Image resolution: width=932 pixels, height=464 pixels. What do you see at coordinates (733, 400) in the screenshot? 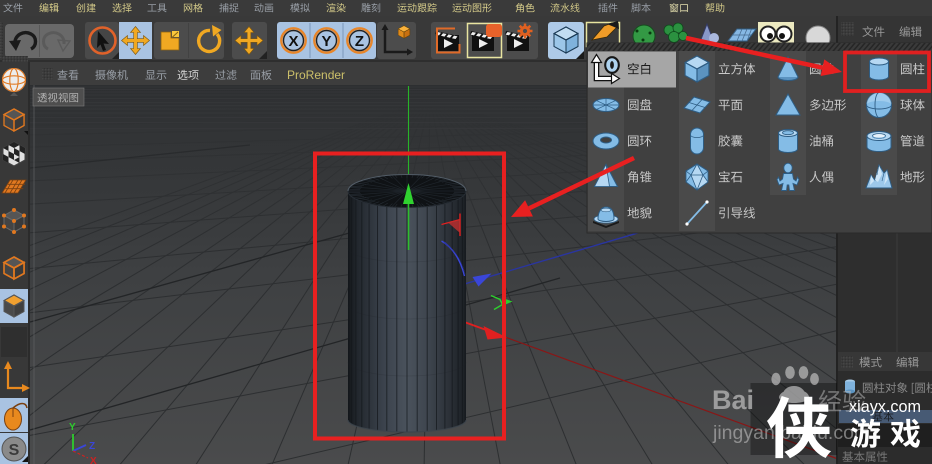
I see `svg-text: Bai` at bounding box center [733, 400].